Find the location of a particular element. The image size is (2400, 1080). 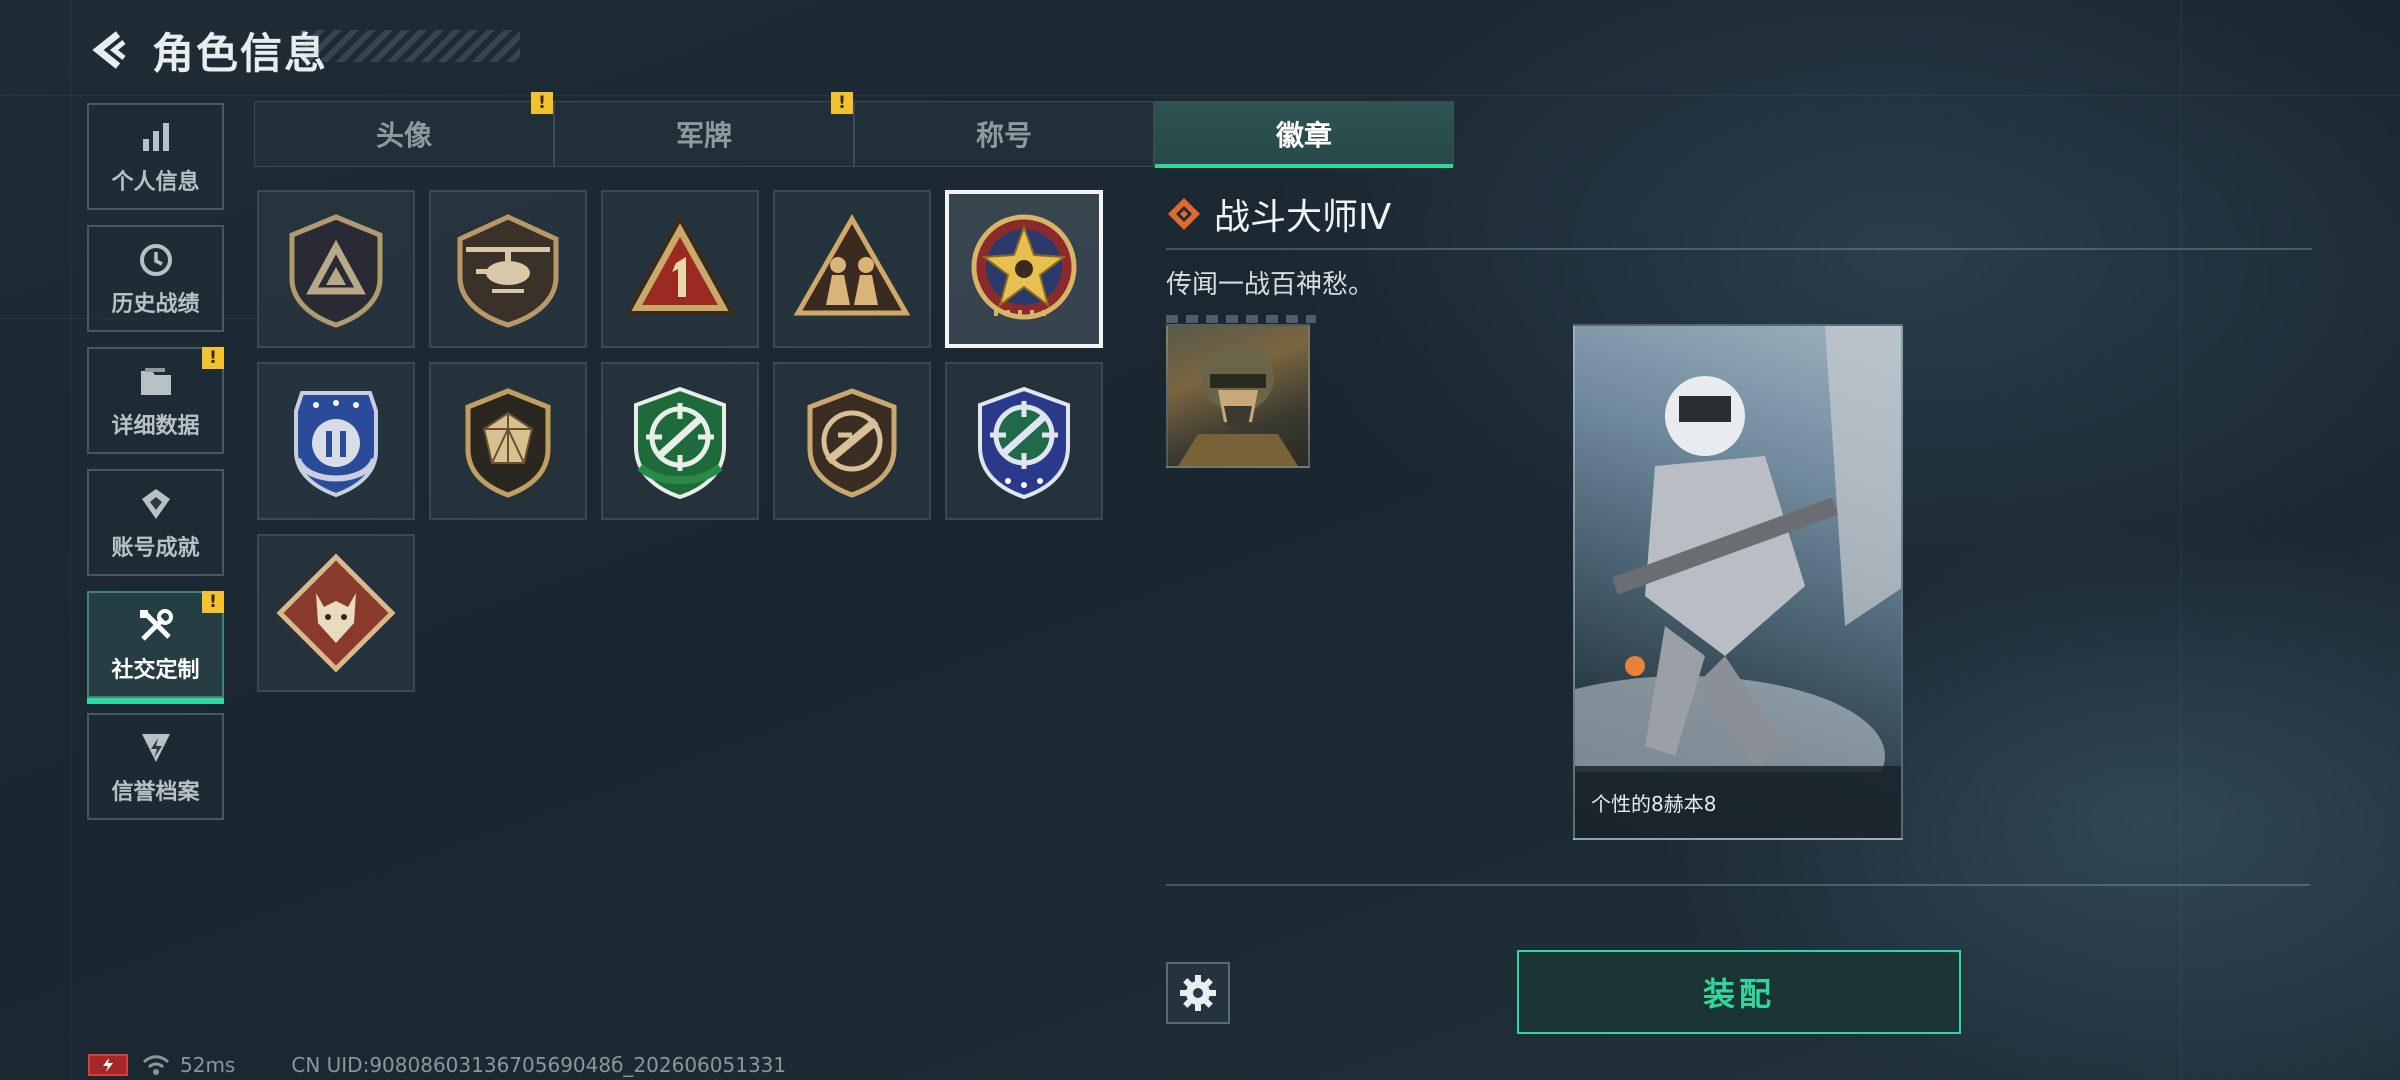

tab-badge: 徽章 is located at coordinates (1304, 135).